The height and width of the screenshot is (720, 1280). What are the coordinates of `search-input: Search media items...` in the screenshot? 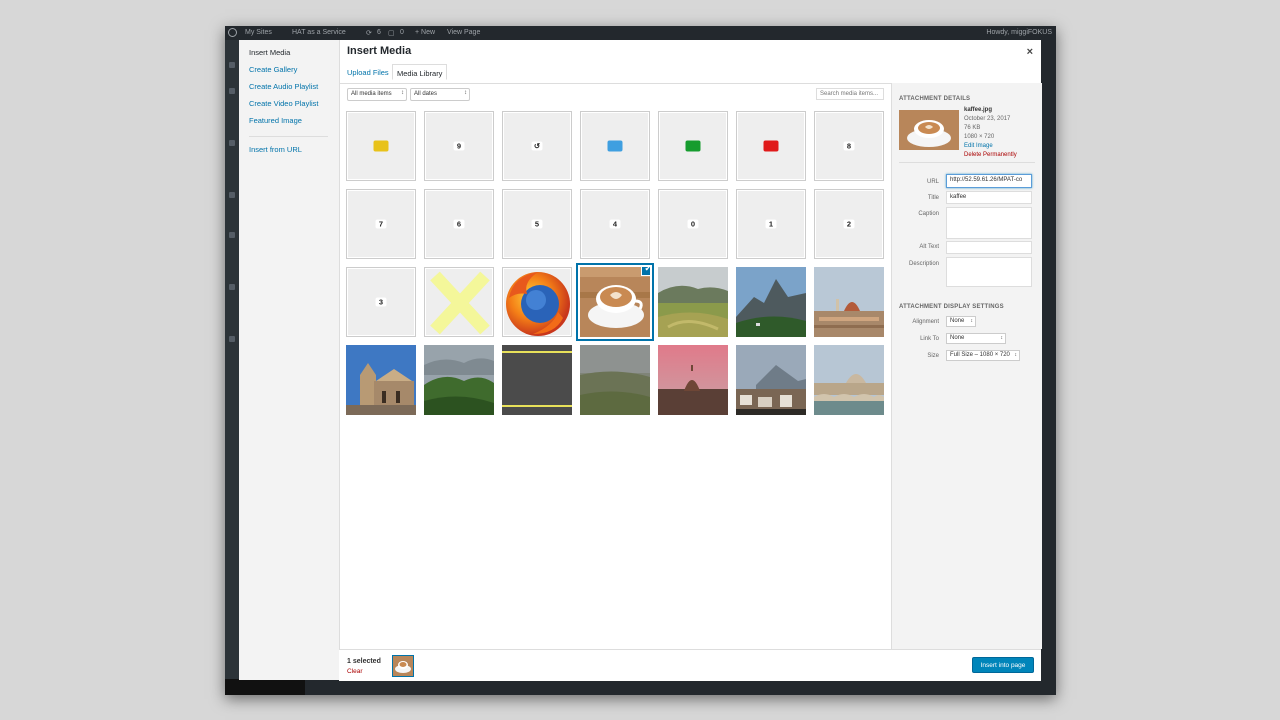 It's located at (850, 94).